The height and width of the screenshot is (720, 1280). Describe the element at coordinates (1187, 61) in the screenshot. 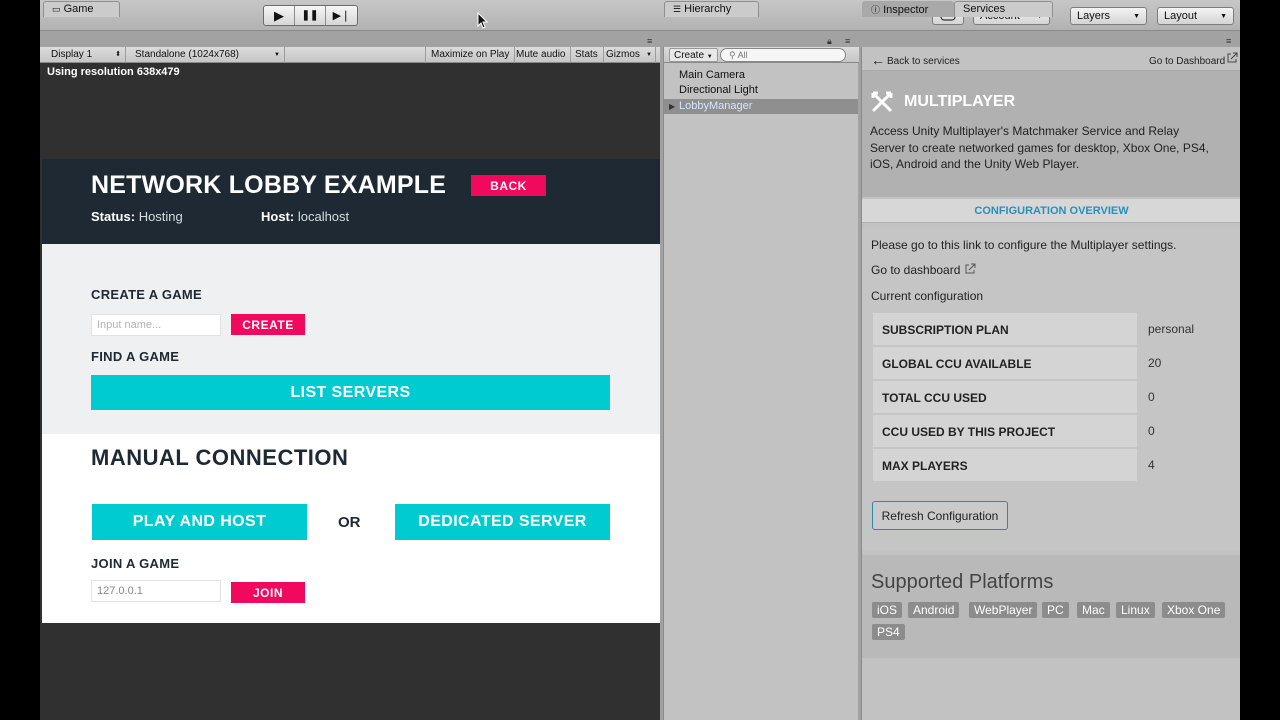

I see `go-to-dashboard-link: Go to Dashboard` at that location.